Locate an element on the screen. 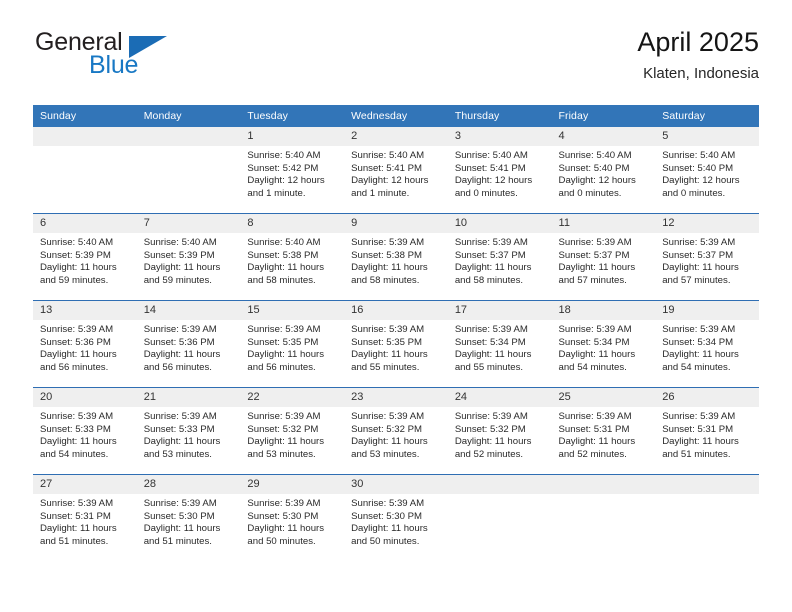 The width and height of the screenshot is (792, 612). general-blue-logo: General Blue is located at coordinates (148, 57).